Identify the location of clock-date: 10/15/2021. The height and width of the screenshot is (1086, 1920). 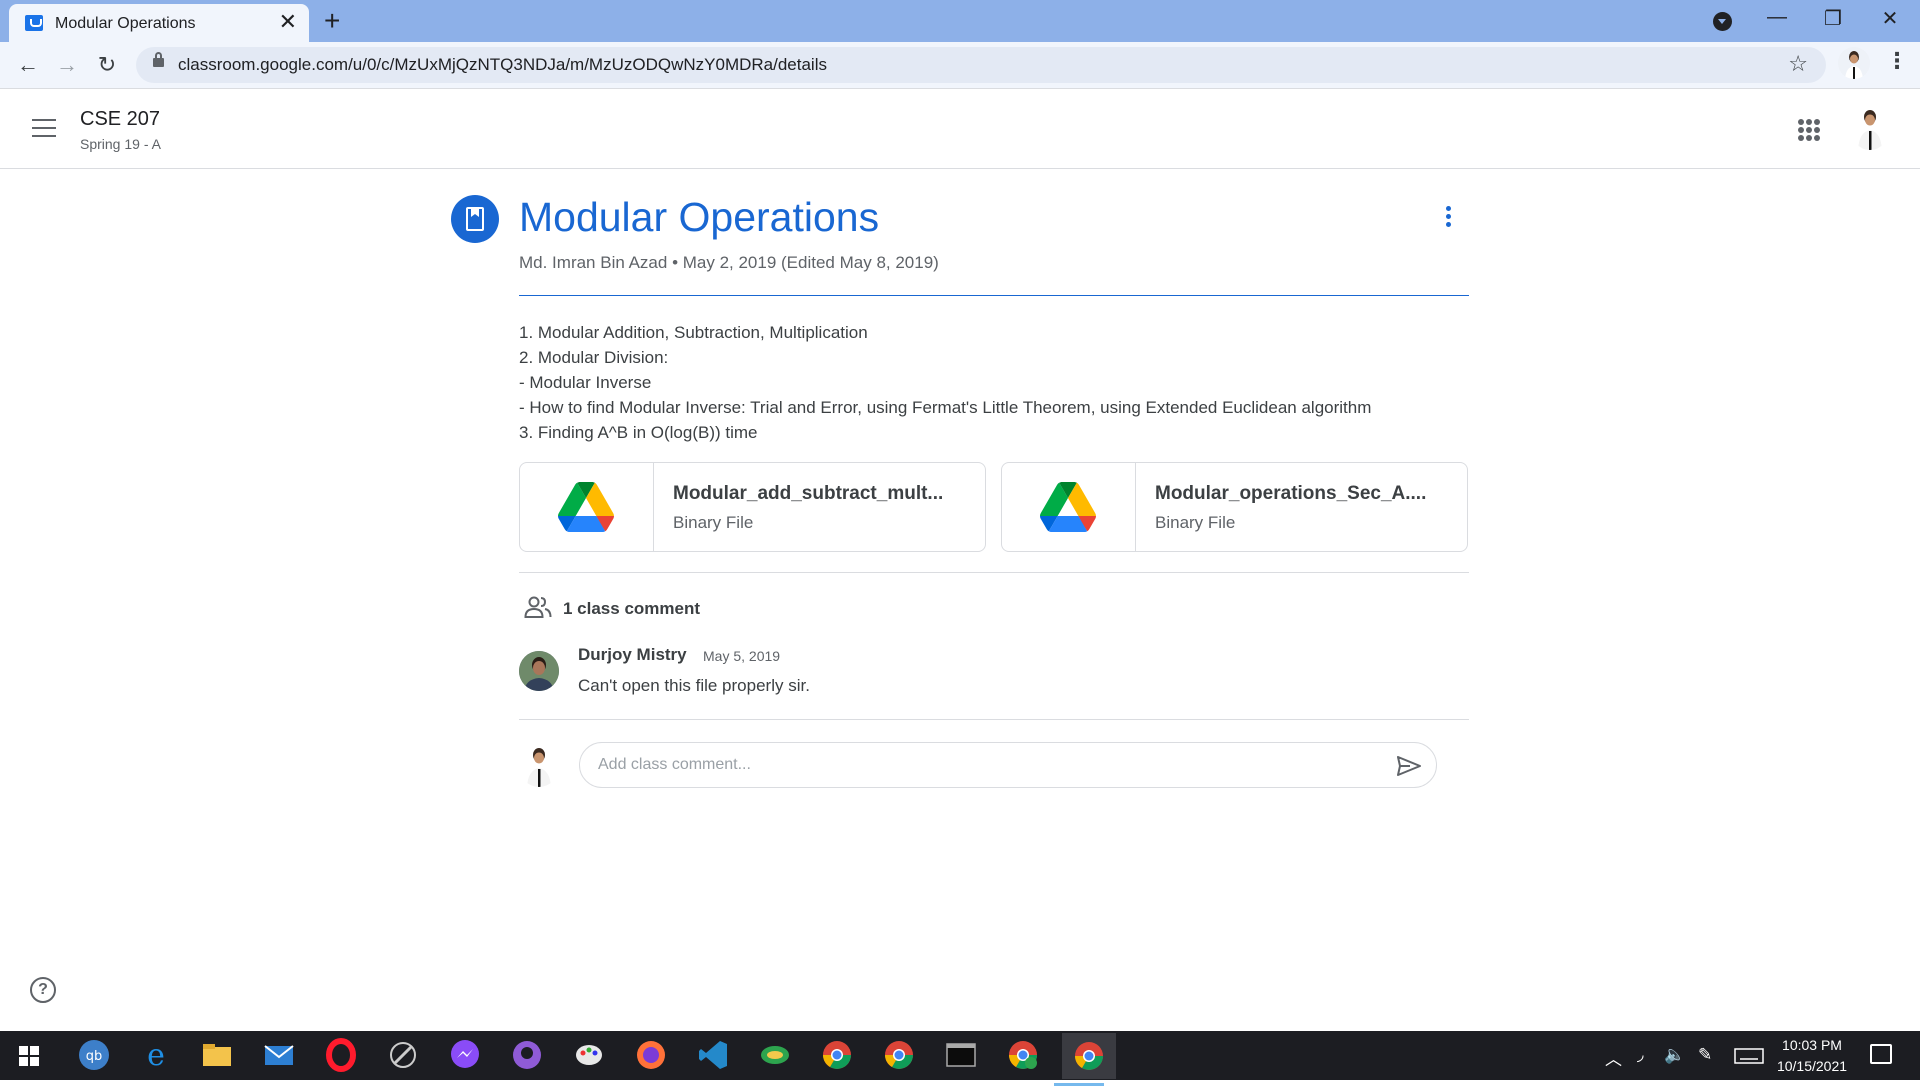
(1812, 1066).